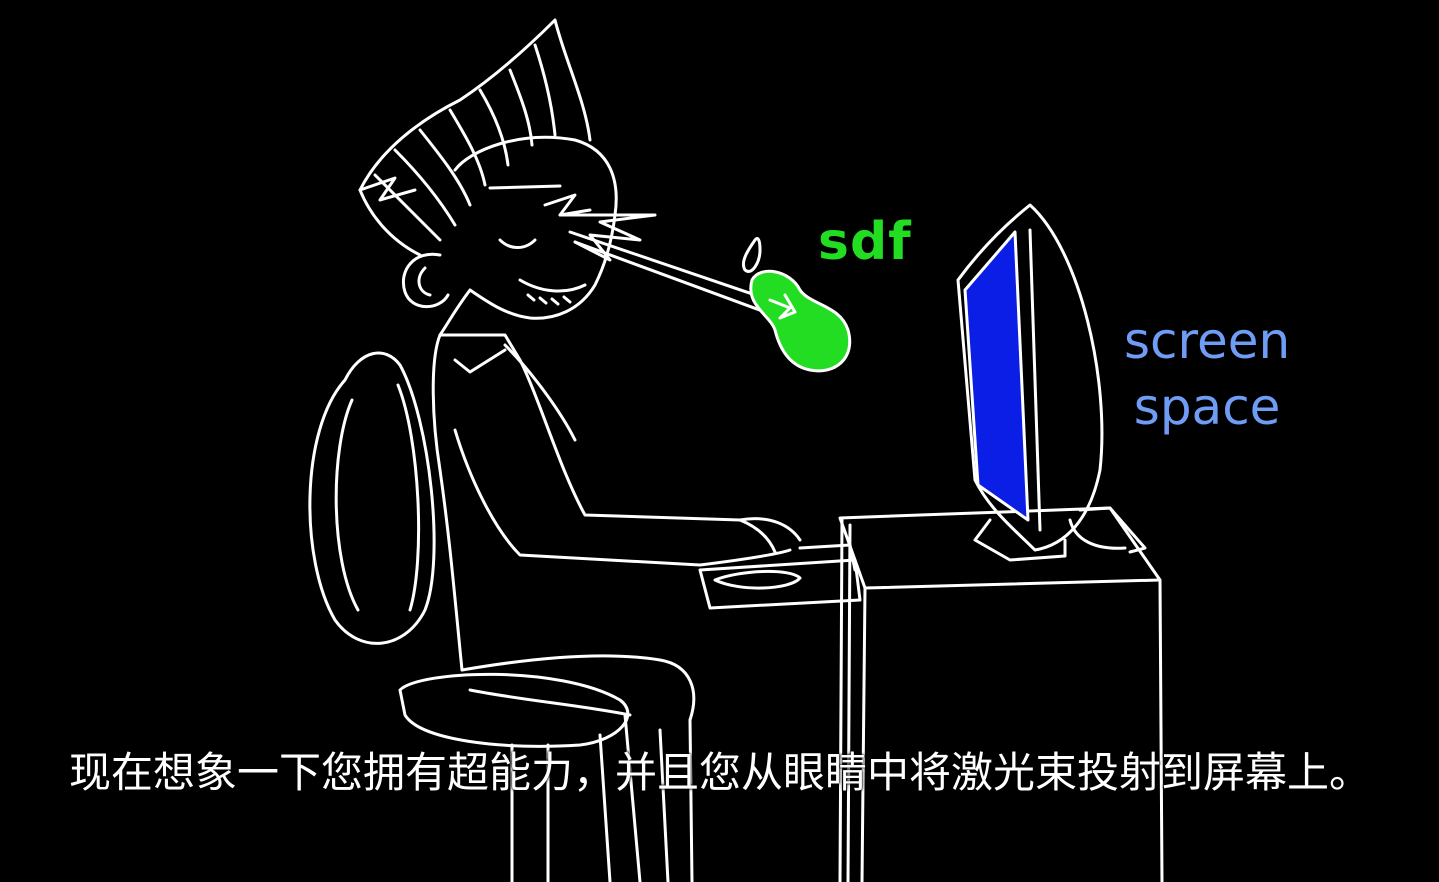  I want to click on crt-monitor-icon, so click(1051, 382).